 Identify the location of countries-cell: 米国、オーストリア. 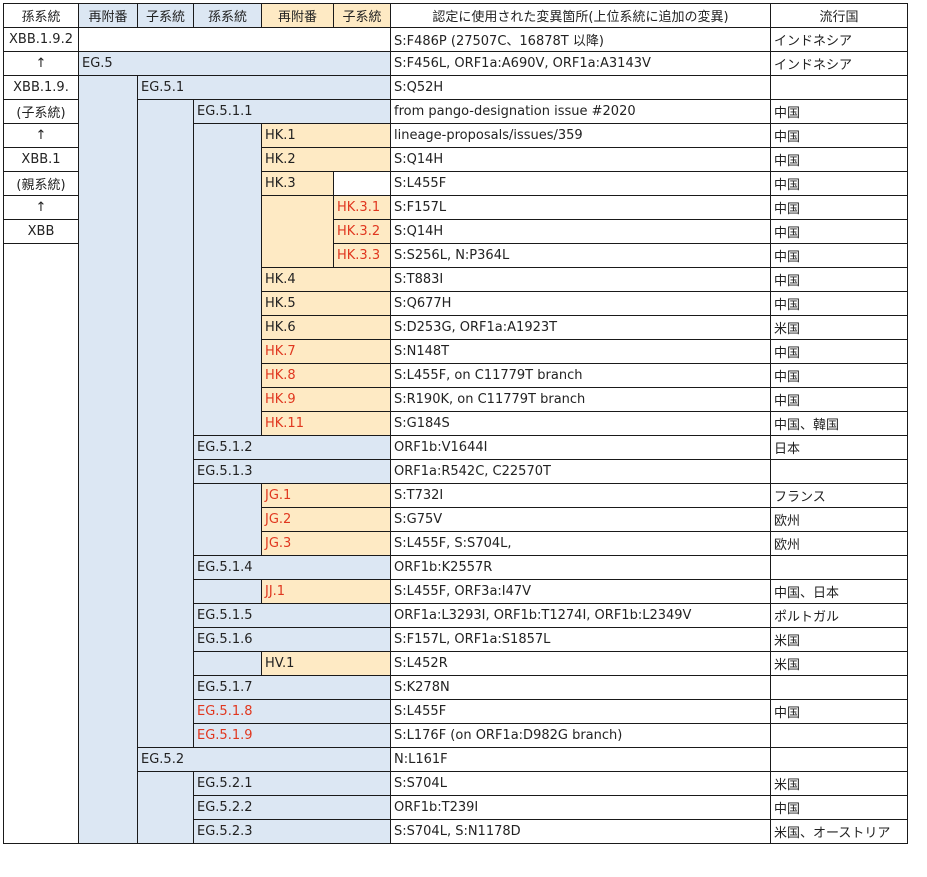
(839, 831).